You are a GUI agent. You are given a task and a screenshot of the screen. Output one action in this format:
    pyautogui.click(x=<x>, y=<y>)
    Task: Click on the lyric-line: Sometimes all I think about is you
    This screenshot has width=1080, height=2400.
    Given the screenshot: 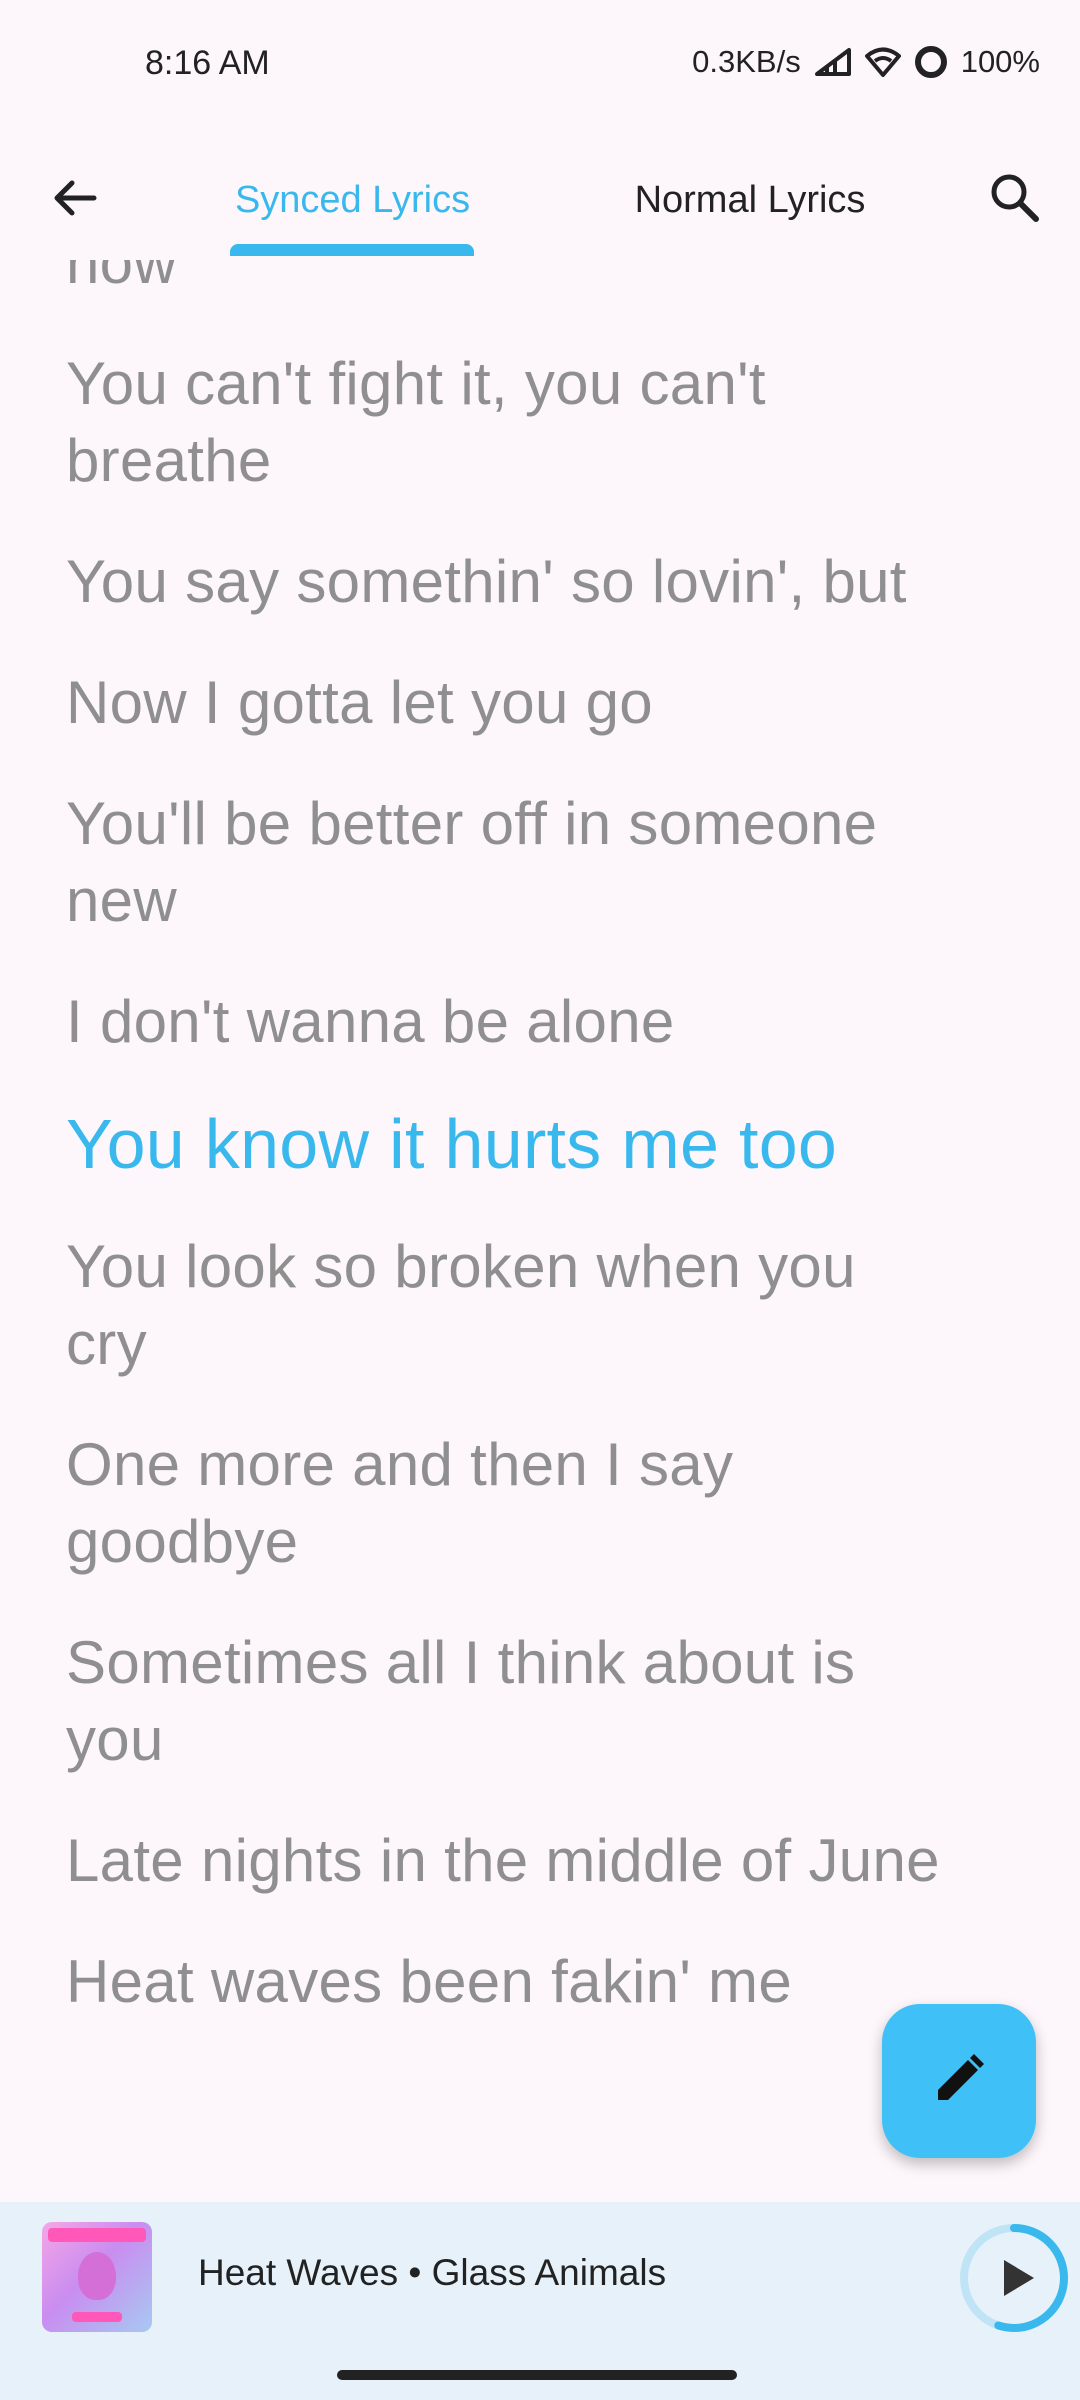 What is the action you would take?
    pyautogui.click(x=506, y=1701)
    